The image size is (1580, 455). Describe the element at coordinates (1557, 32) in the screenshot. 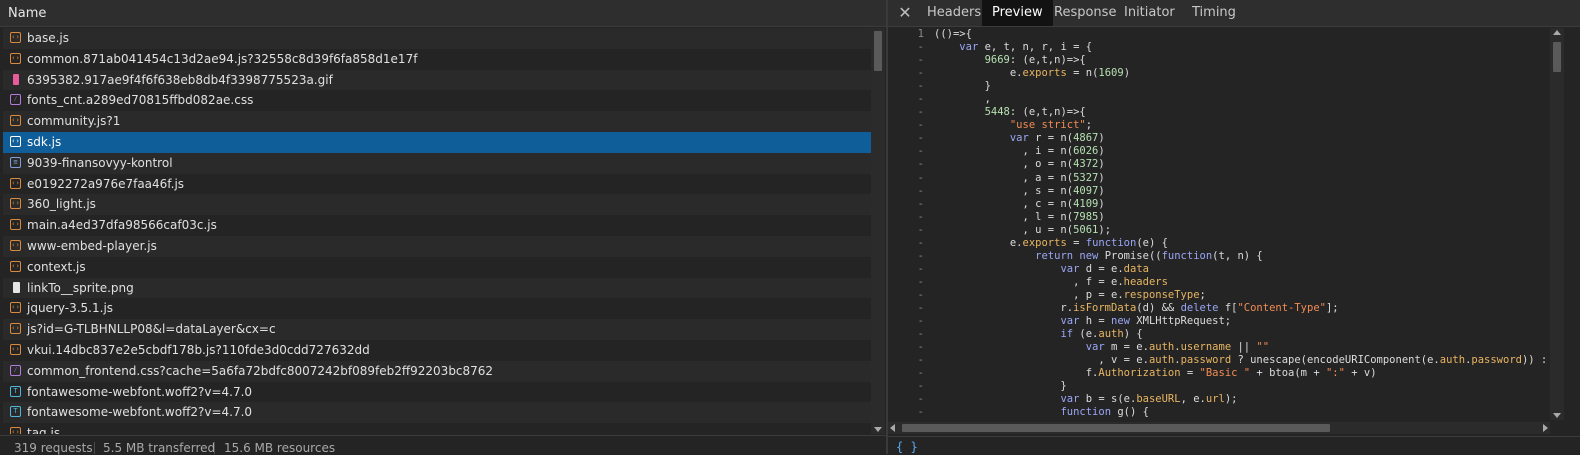

I see `scroll-up-arrow-icon` at that location.